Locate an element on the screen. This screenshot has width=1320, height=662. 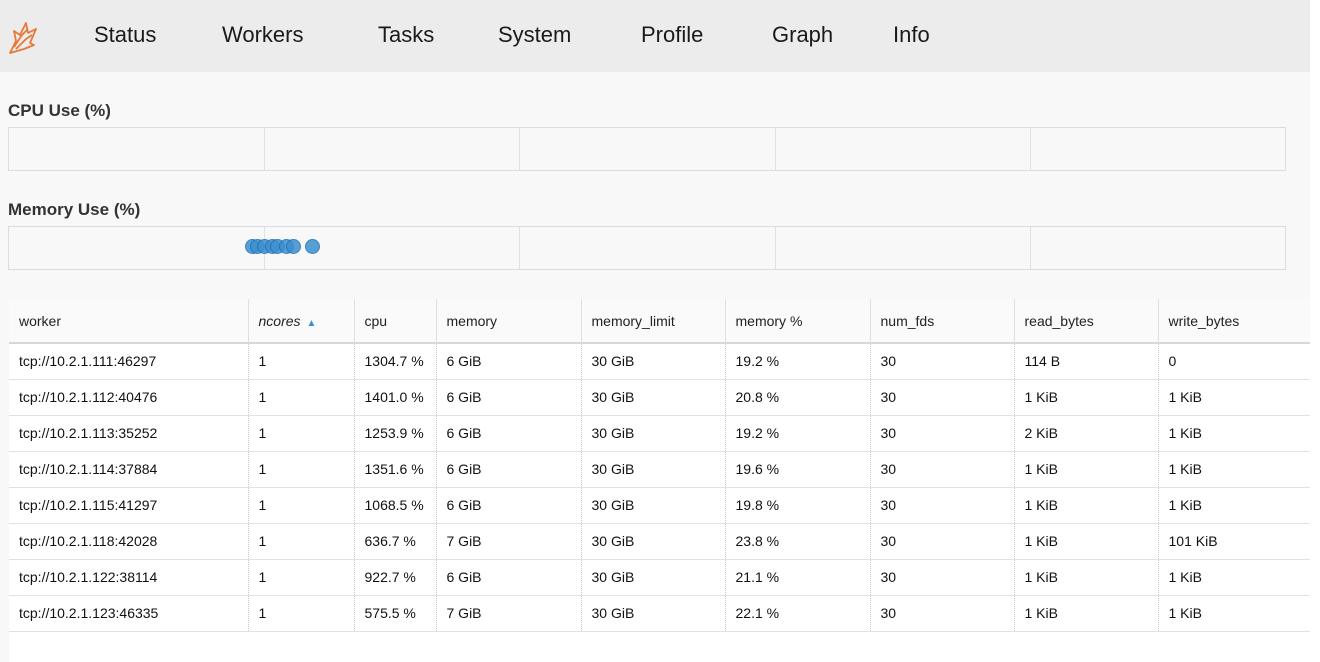
column-header-cpu: cpu is located at coordinates (395, 321).